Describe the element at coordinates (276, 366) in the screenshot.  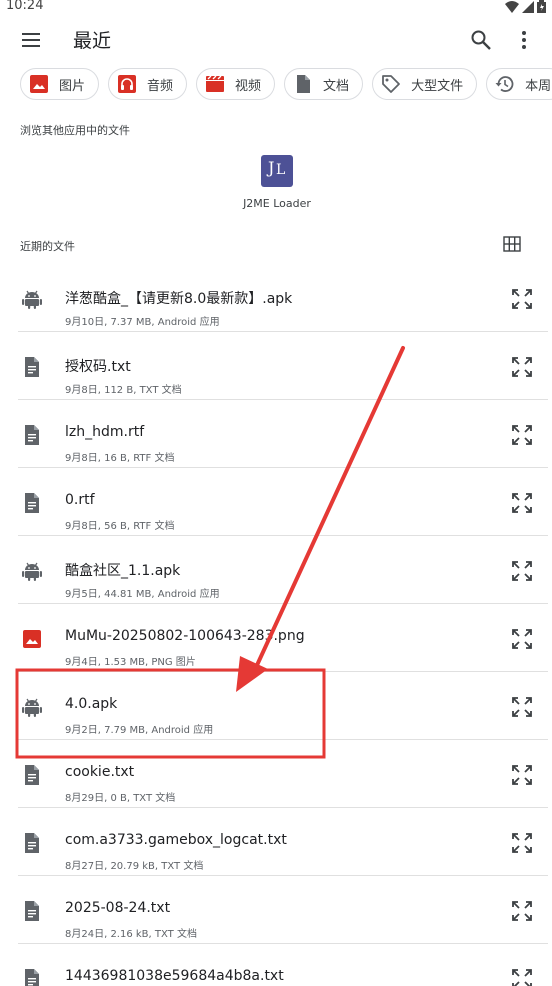
I see `file-row: 授权码.txt 9月8日, 112 B, TXT 文档` at that location.